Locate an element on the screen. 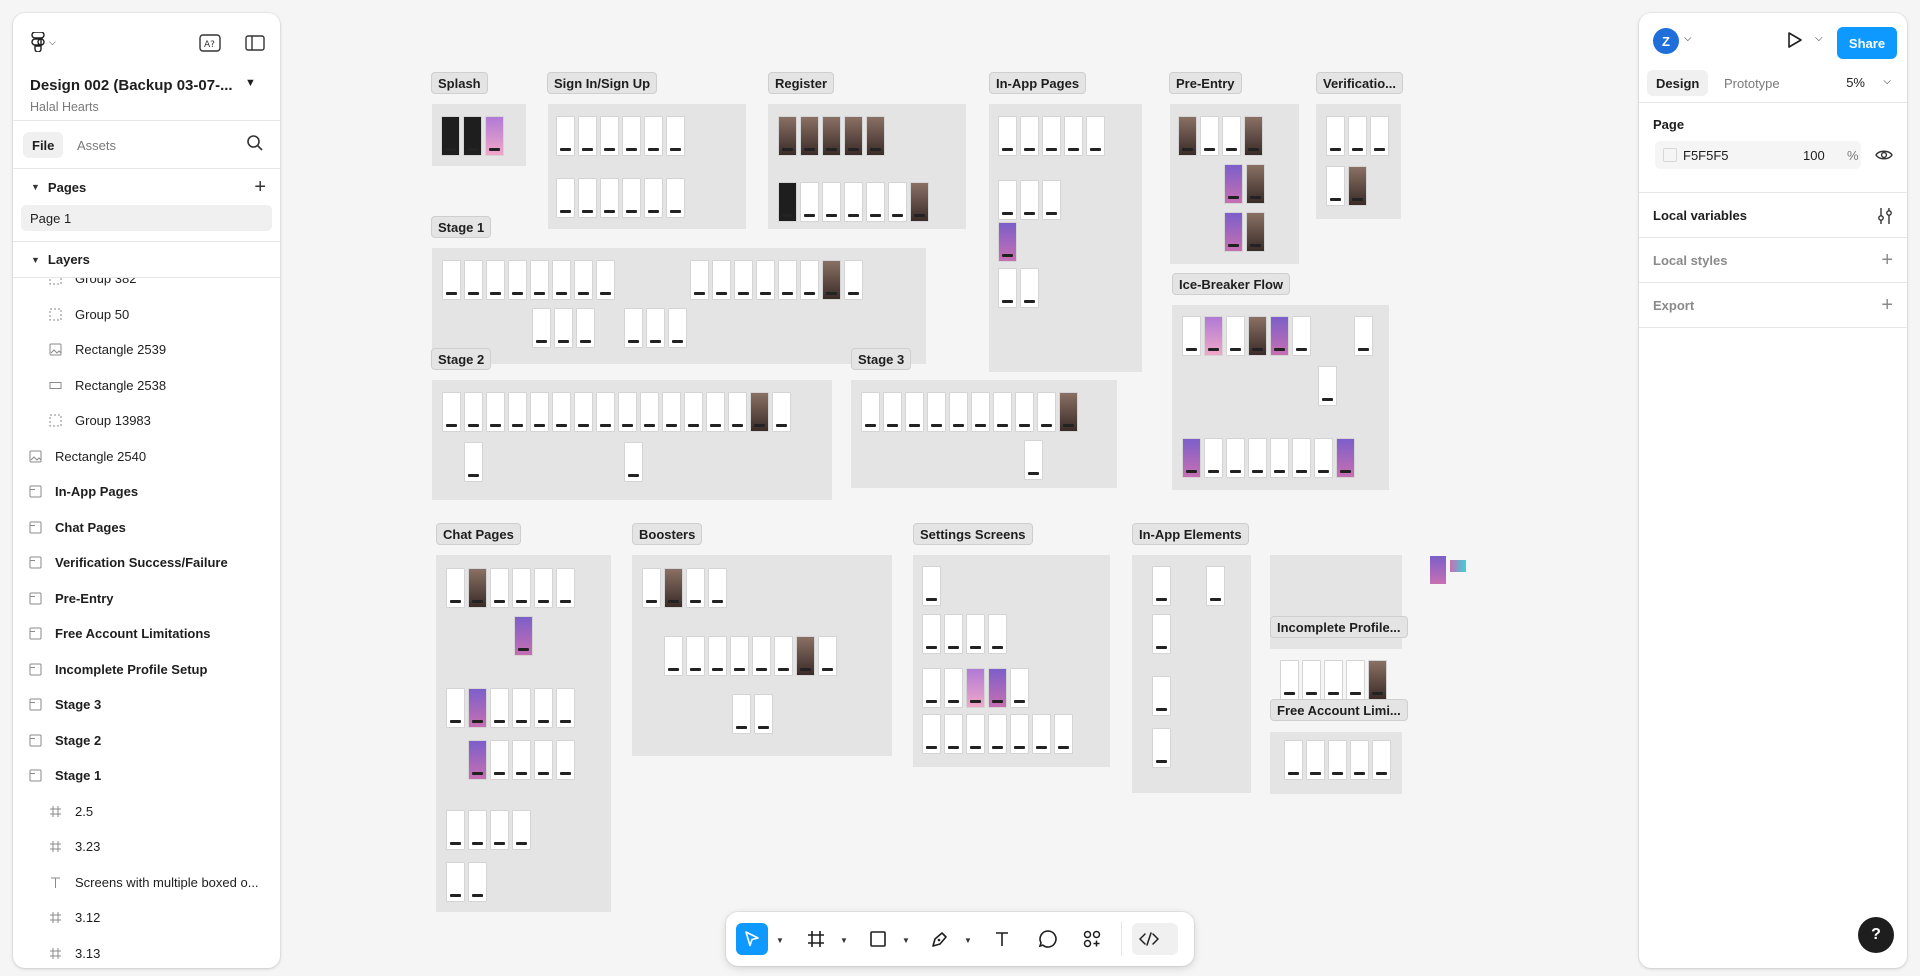  section-label: Register is located at coordinates (801, 83).